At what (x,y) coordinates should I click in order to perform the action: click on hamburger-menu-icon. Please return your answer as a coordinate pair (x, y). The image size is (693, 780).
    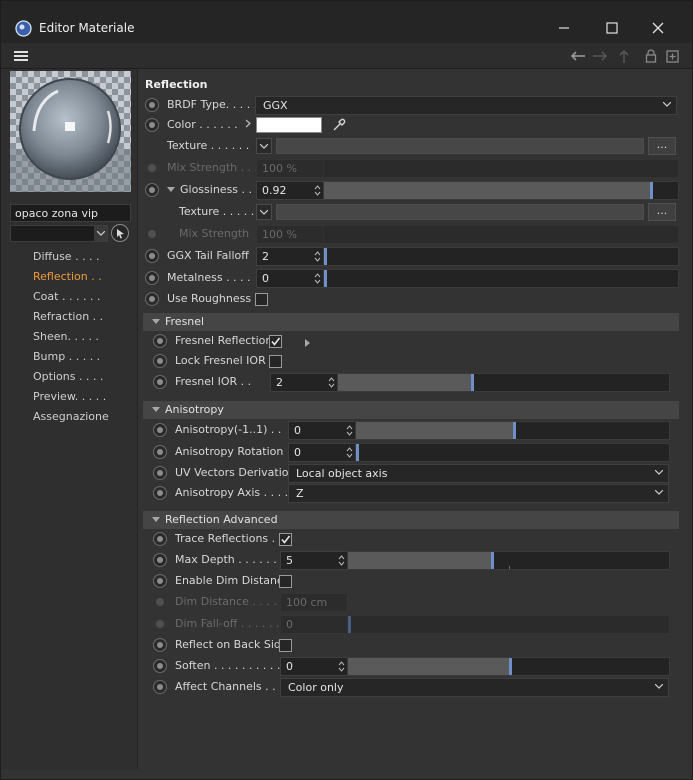
    Looking at the image, I should click on (21, 56).